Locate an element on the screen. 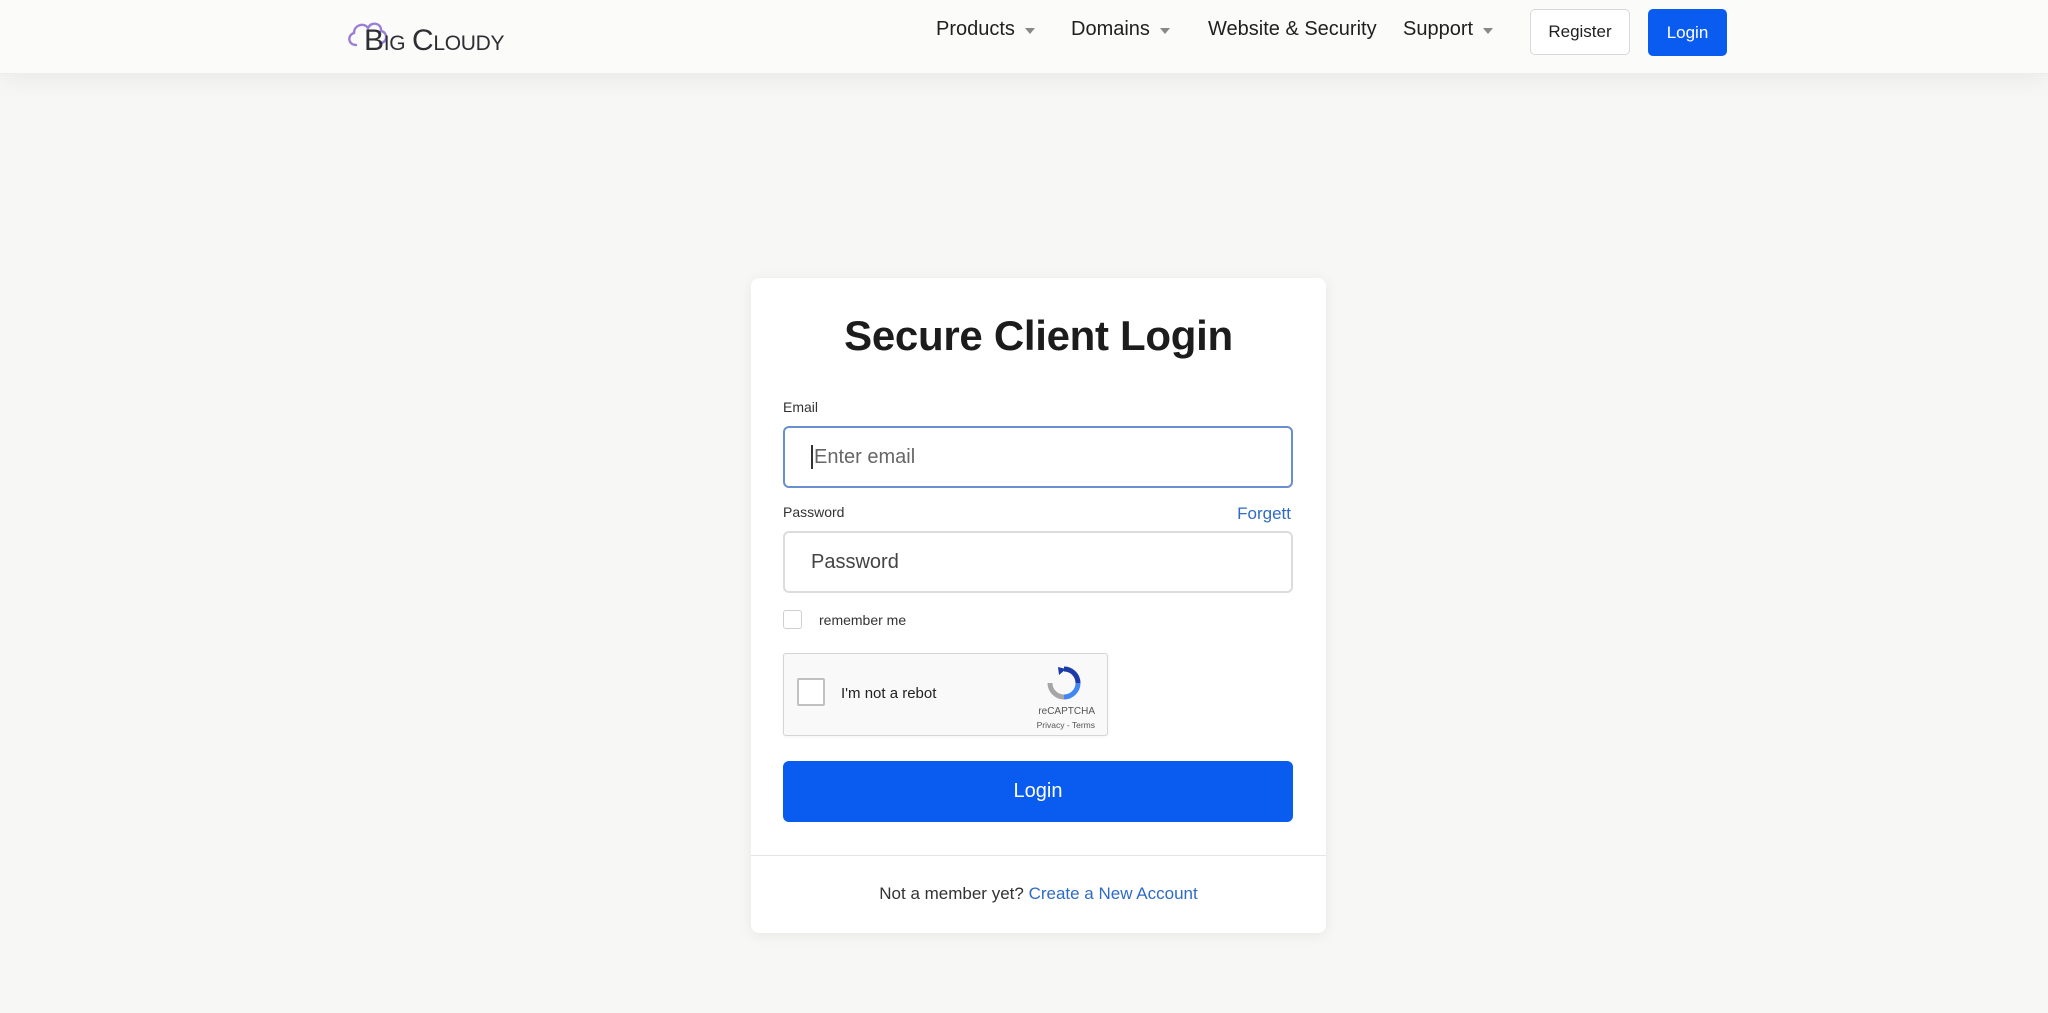 Image resolution: width=2048 pixels, height=1013 pixels. card-divider is located at coordinates (1038, 855).